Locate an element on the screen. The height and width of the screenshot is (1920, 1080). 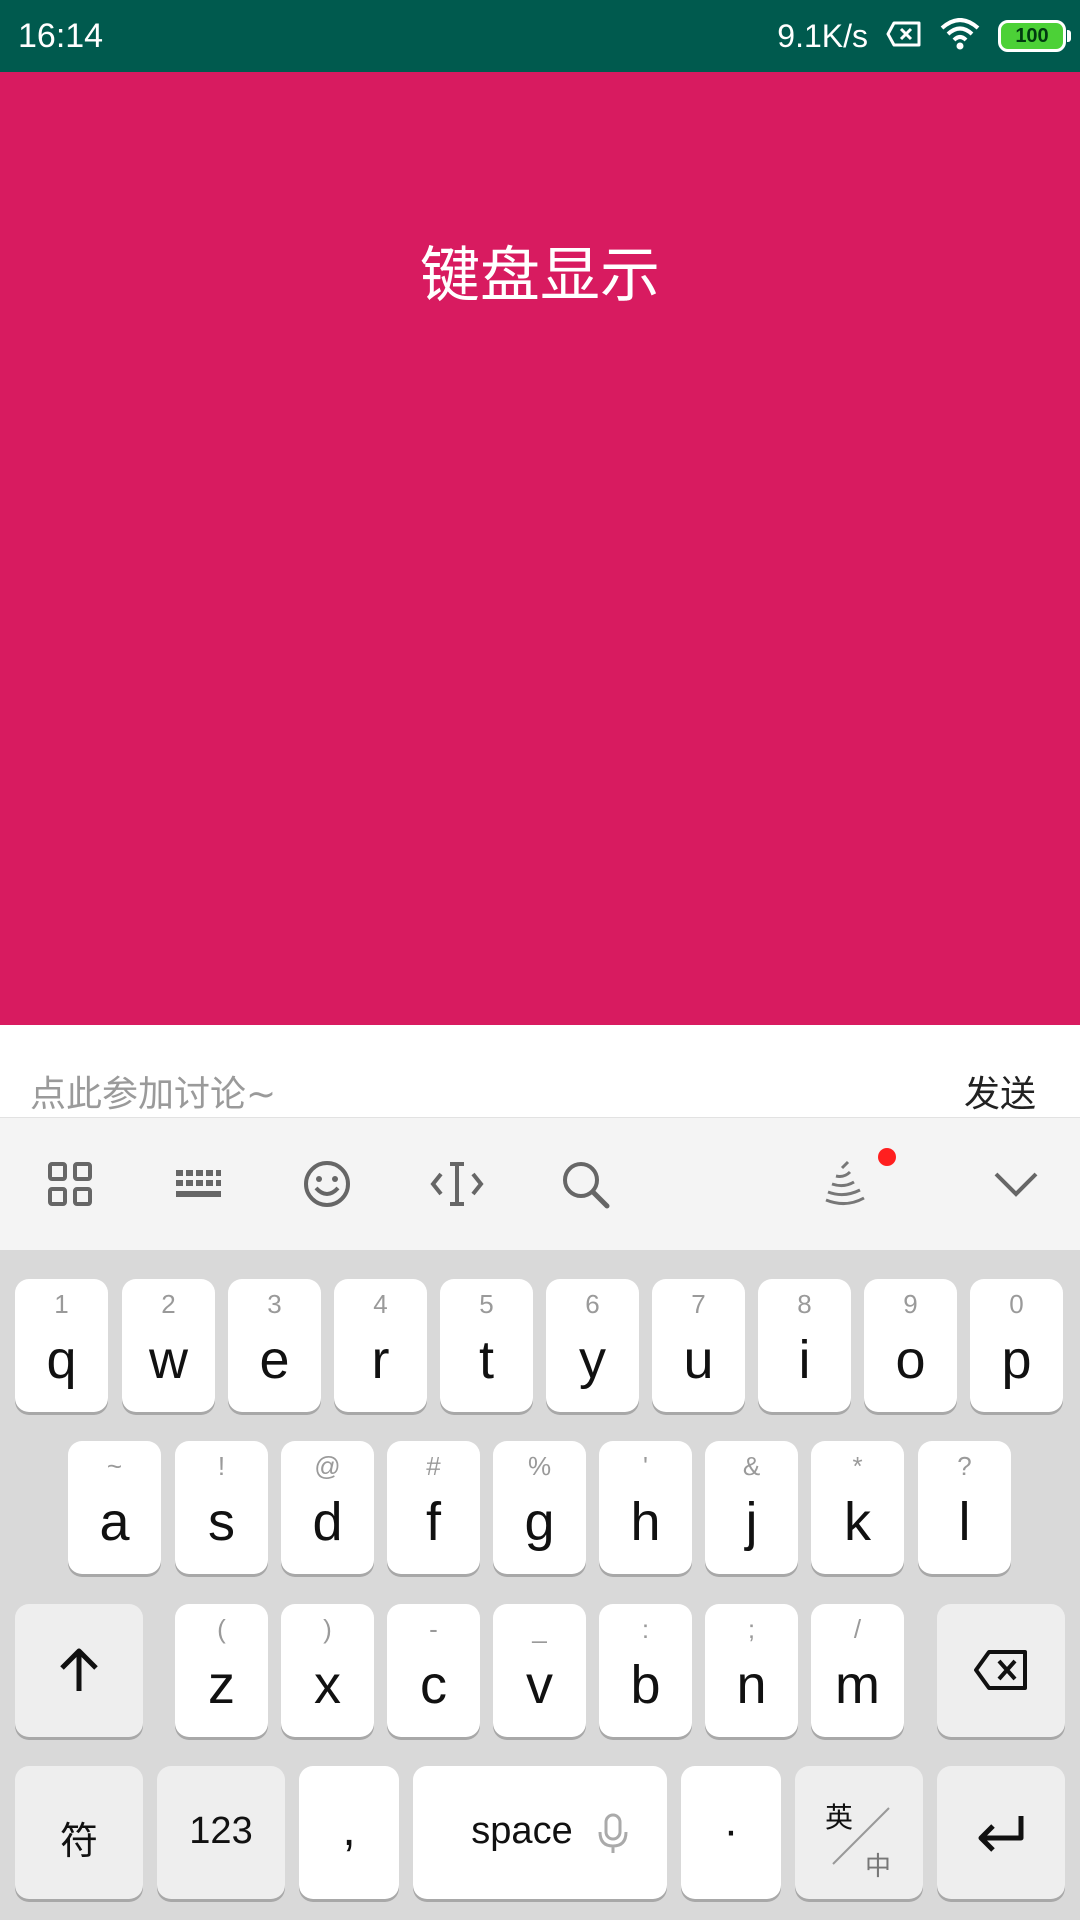
shift-arrow-icon is located at coordinates (79, 1669).